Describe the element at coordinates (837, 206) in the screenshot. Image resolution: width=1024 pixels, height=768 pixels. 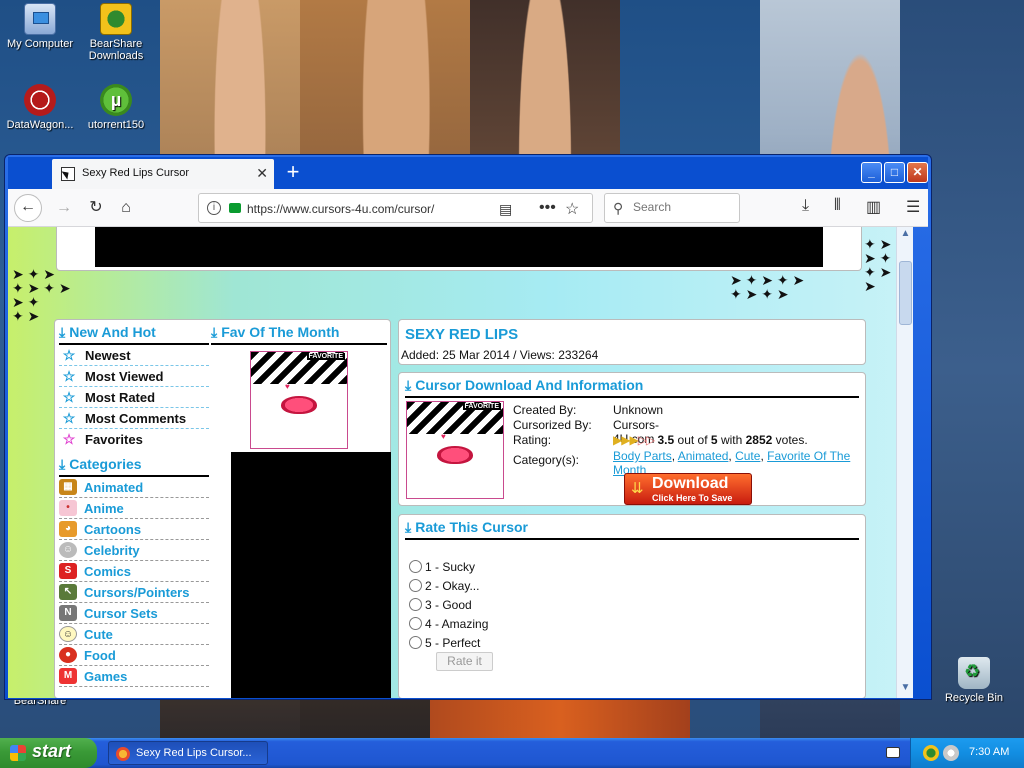
I see `library-icon: ⫴` at that location.